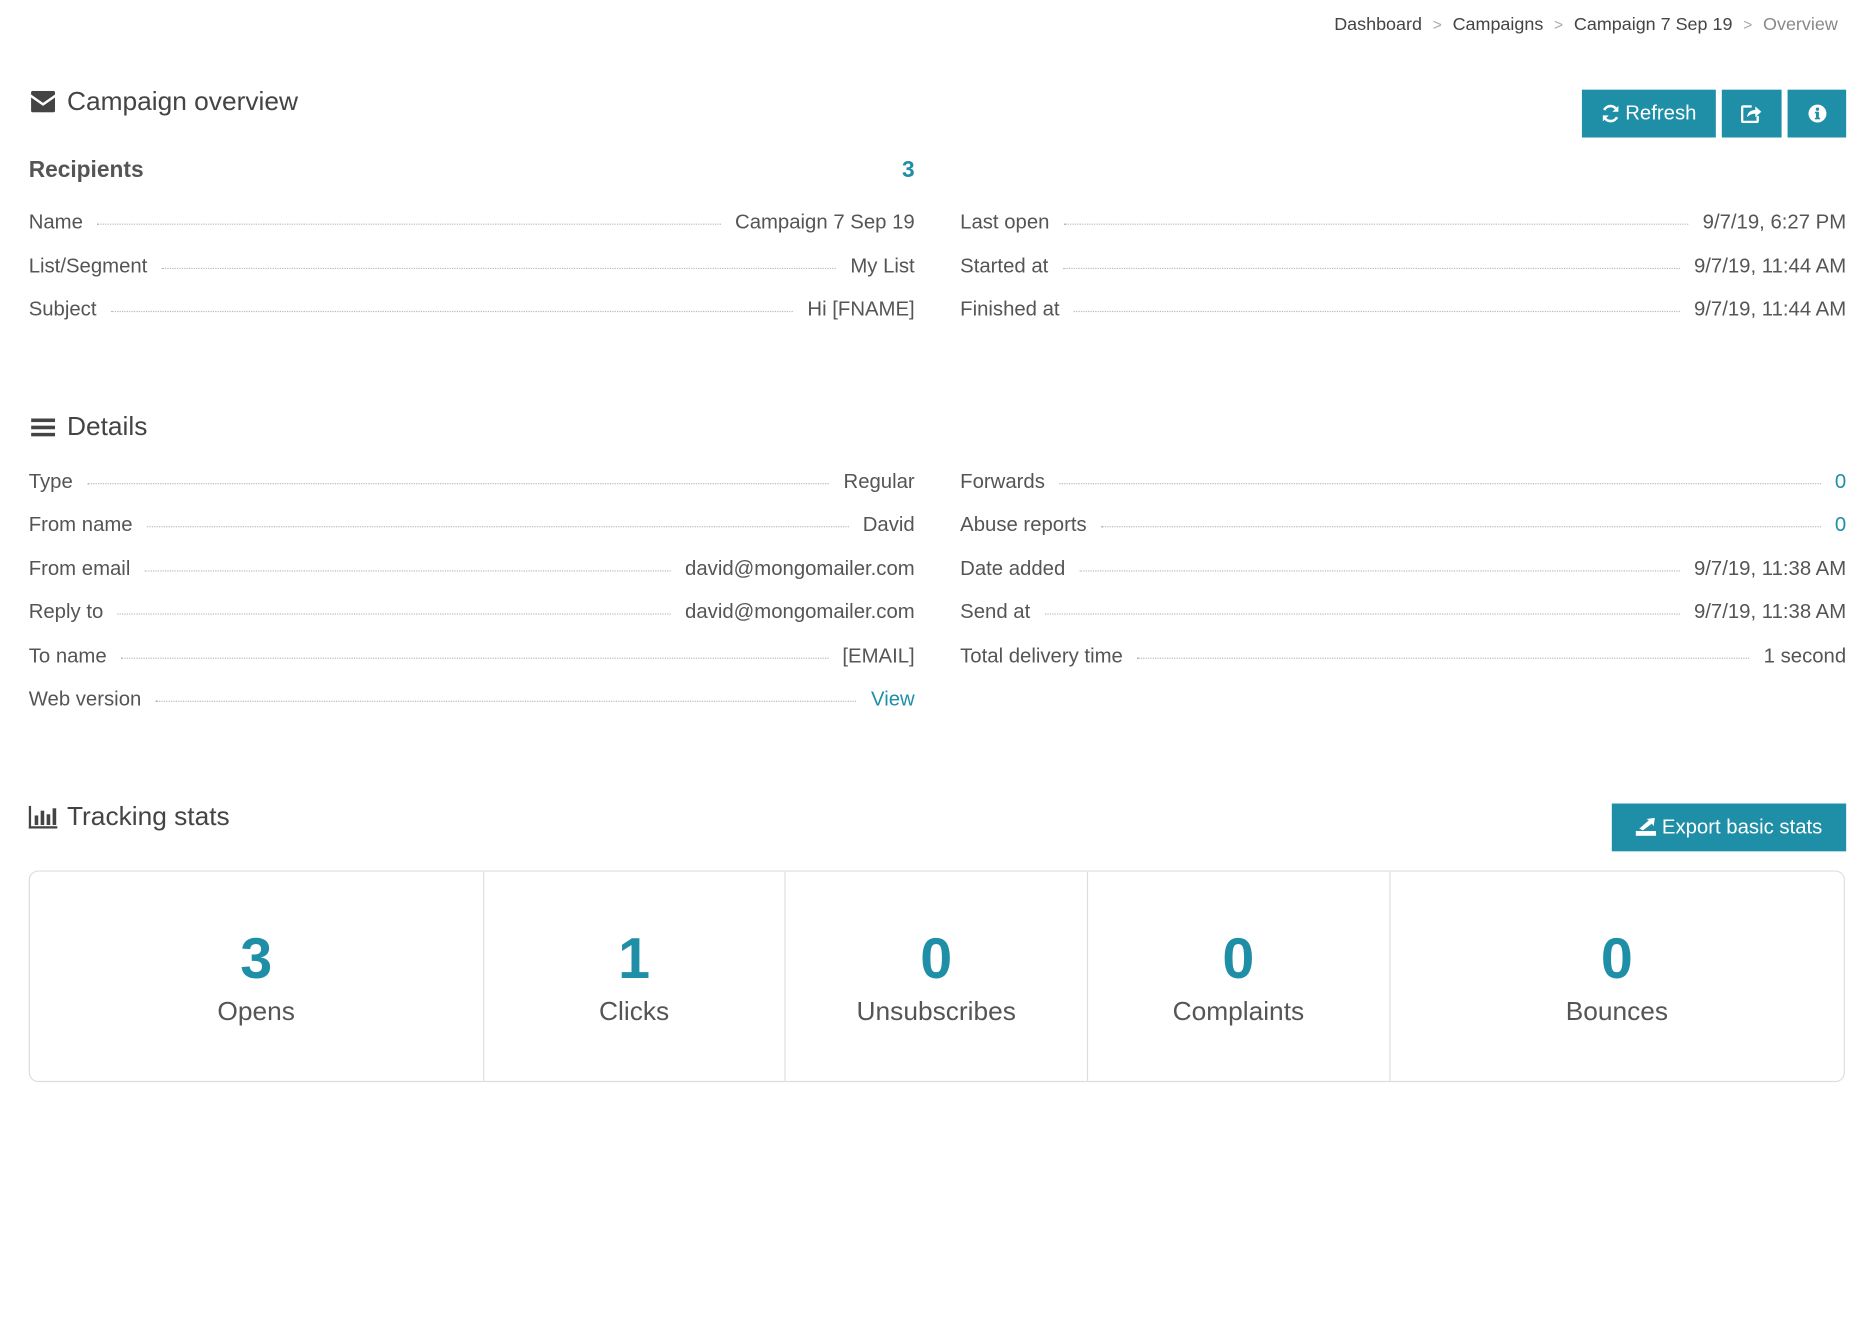 The width and height of the screenshot is (1867, 1319). I want to click on abuse-reports-count-link: 0, so click(1840, 525).